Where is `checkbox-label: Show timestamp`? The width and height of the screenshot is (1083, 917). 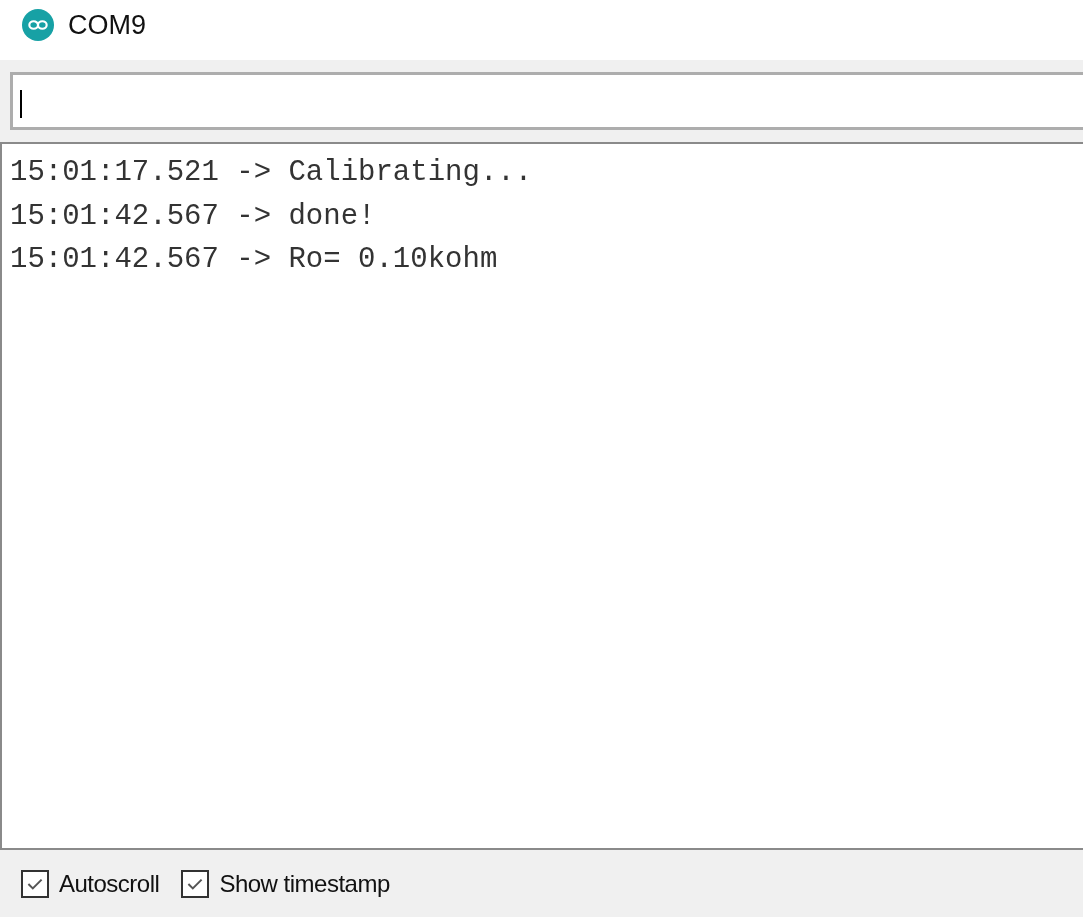
checkbox-label: Show timestamp is located at coordinates (304, 883).